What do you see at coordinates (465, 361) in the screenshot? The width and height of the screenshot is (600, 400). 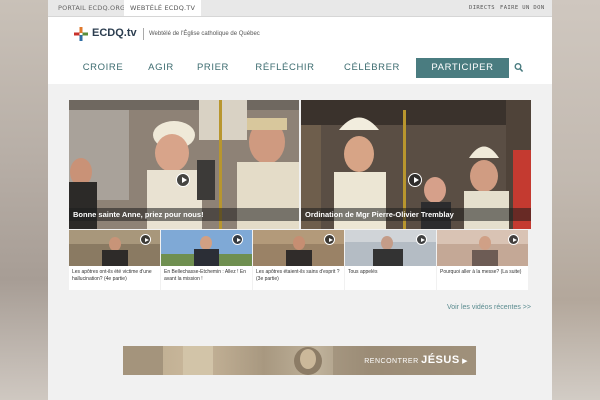 I see `banner-arrow-icon: ▶` at bounding box center [465, 361].